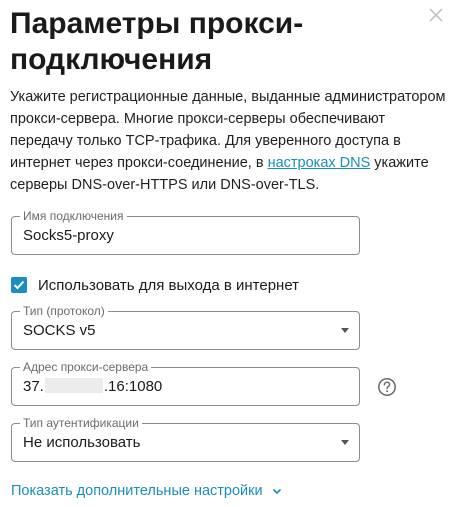 This screenshot has width=453, height=507. I want to click on close-icon, so click(436, 15).